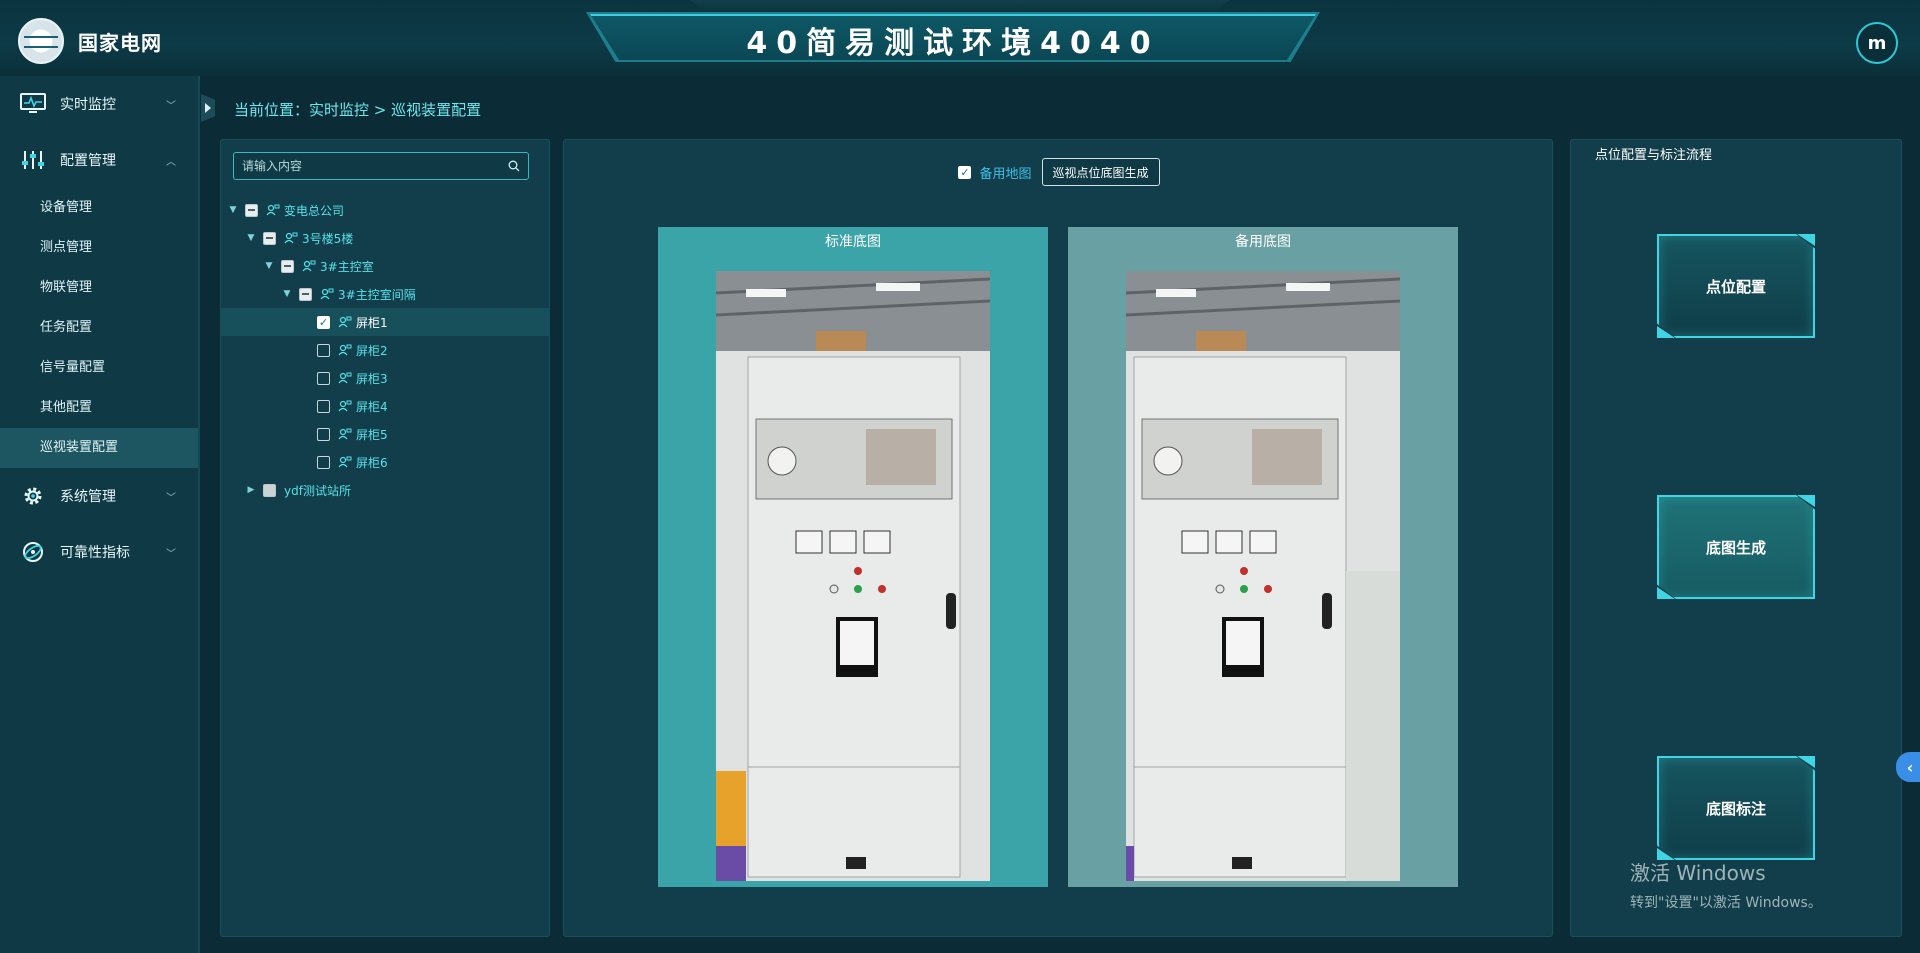 The width and height of the screenshot is (1920, 953). What do you see at coordinates (41, 41) in the screenshot?
I see `state-grid-logo-icon` at bounding box center [41, 41].